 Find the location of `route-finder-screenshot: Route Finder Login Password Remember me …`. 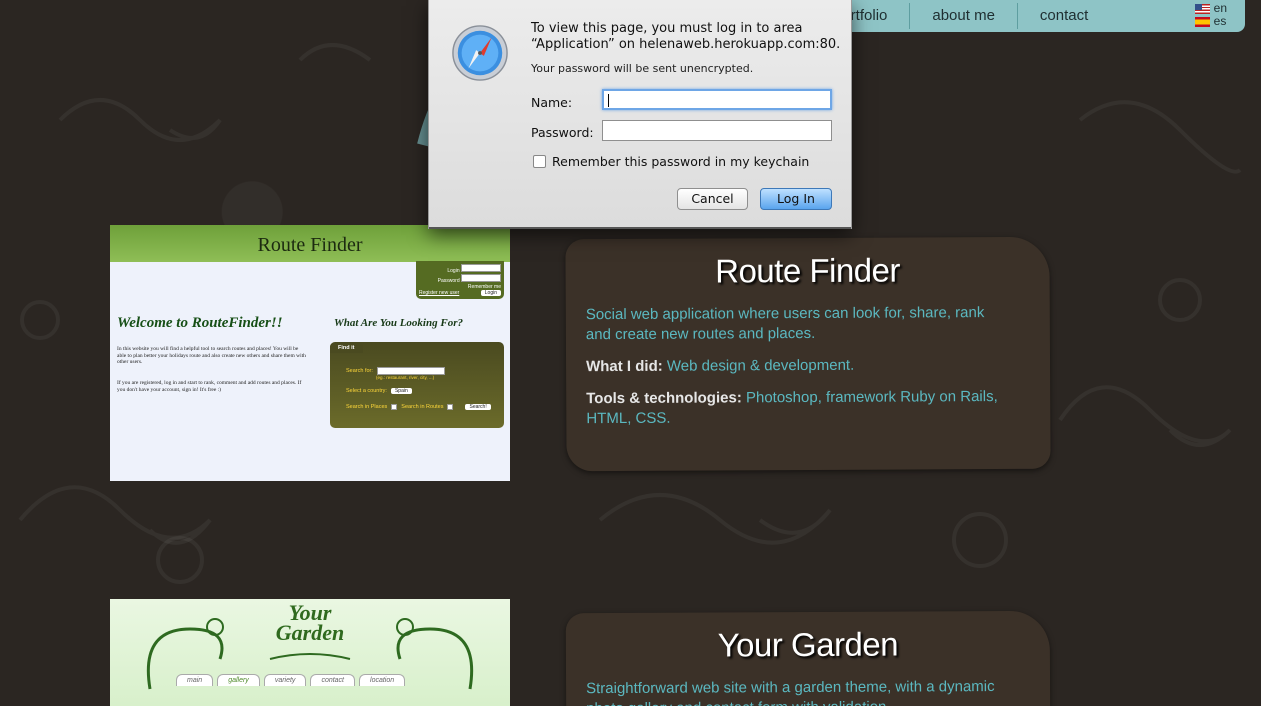

route-finder-screenshot: Route Finder Login Password Remember me … is located at coordinates (310, 353).